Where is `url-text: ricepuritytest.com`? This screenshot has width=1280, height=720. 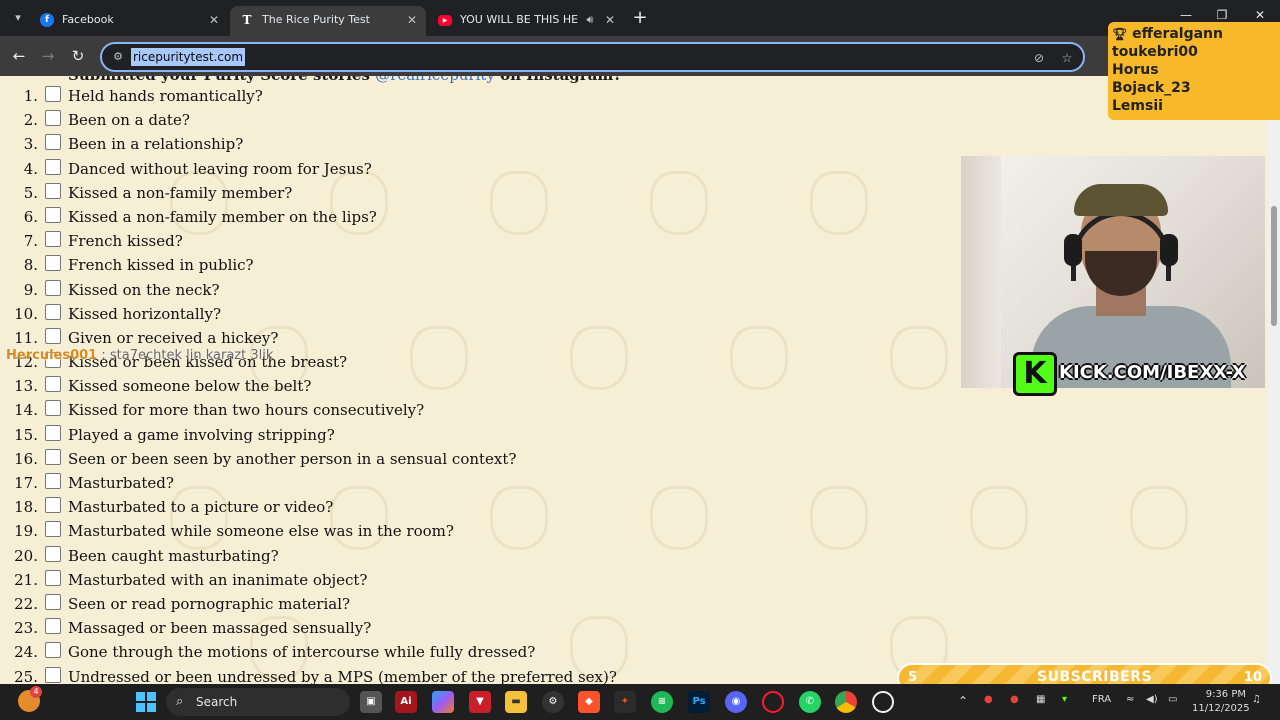 url-text: ricepuritytest.com is located at coordinates (188, 57).